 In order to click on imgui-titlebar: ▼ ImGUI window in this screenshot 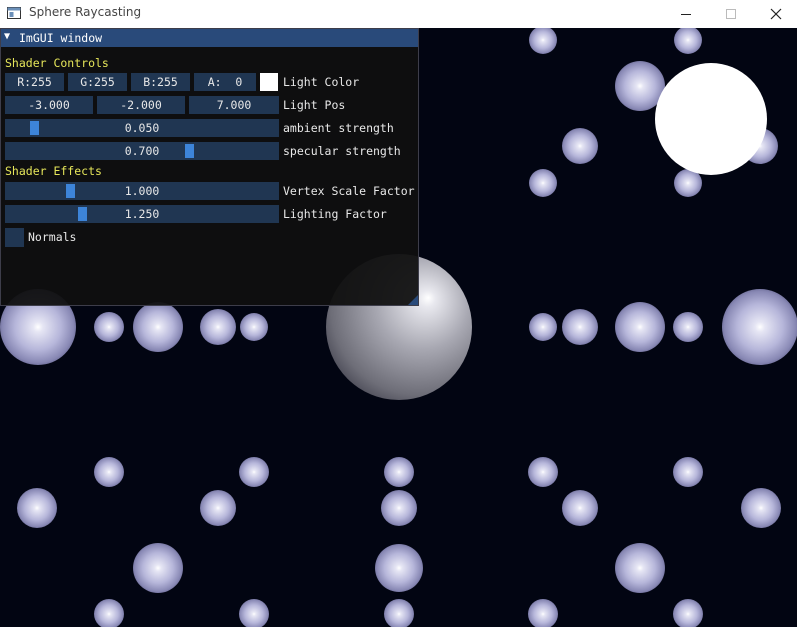, I will do `click(209, 38)`.